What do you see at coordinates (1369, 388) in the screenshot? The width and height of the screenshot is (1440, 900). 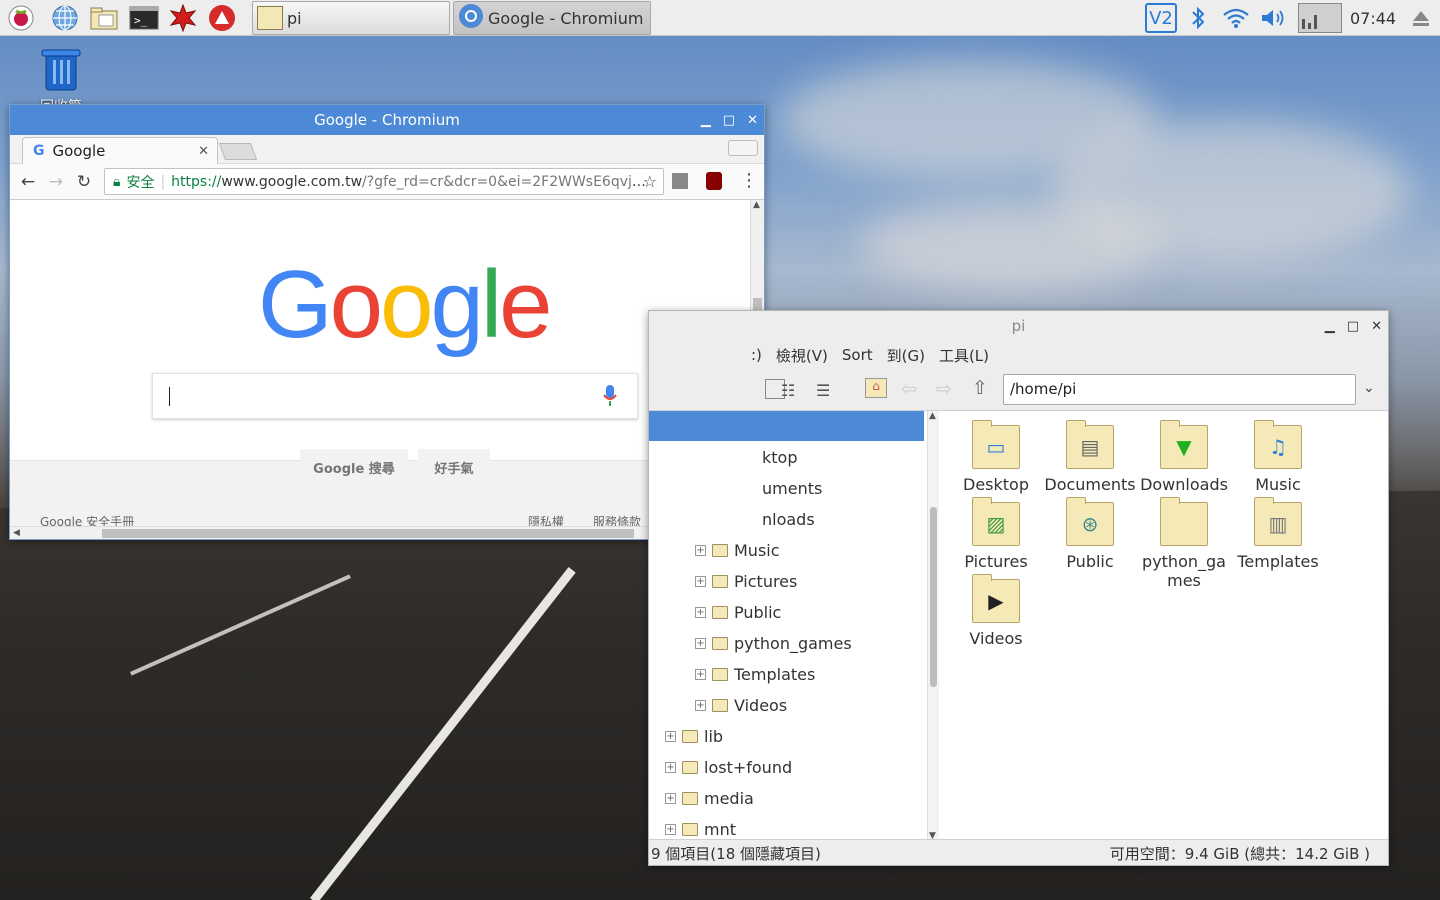 I see `chevron-down-icon: ⌄` at bounding box center [1369, 388].